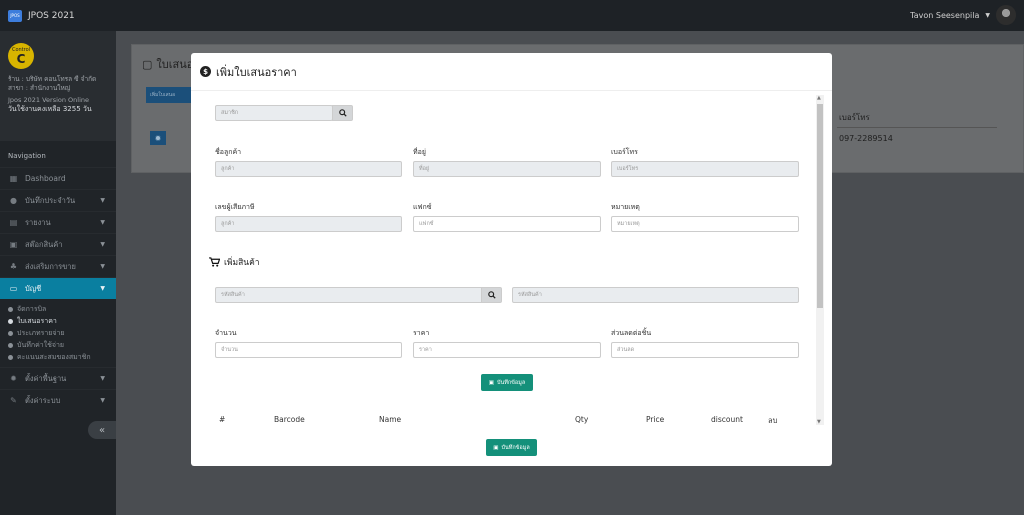 This screenshot has width=1024, height=515. Describe the element at coordinates (655, 419) in the screenshot. I see `th-price: Price` at that location.